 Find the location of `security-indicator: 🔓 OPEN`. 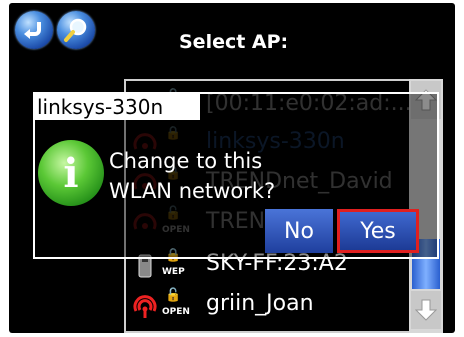

security-indicator: 🔓 OPEN is located at coordinates (176, 302).